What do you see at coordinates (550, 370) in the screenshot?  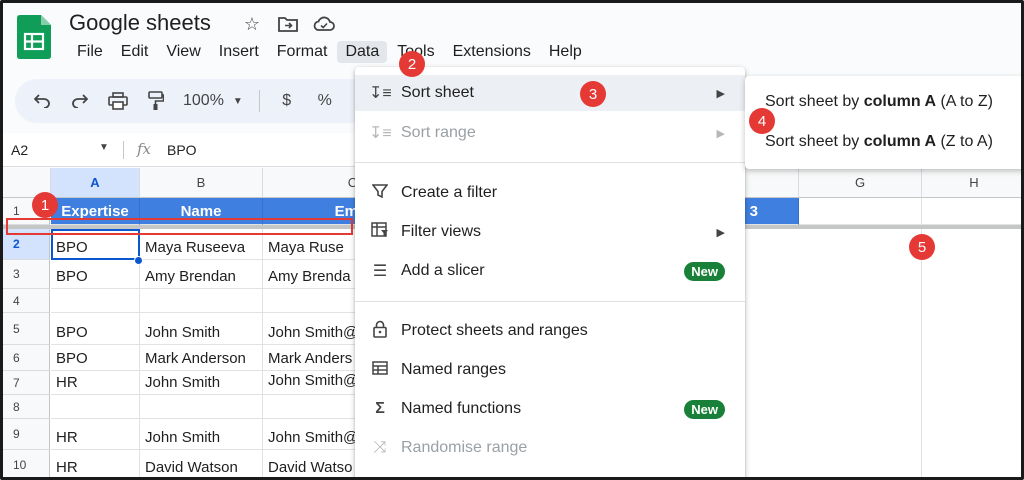 I see `menu-item-named-ranges: Named ranges` at bounding box center [550, 370].